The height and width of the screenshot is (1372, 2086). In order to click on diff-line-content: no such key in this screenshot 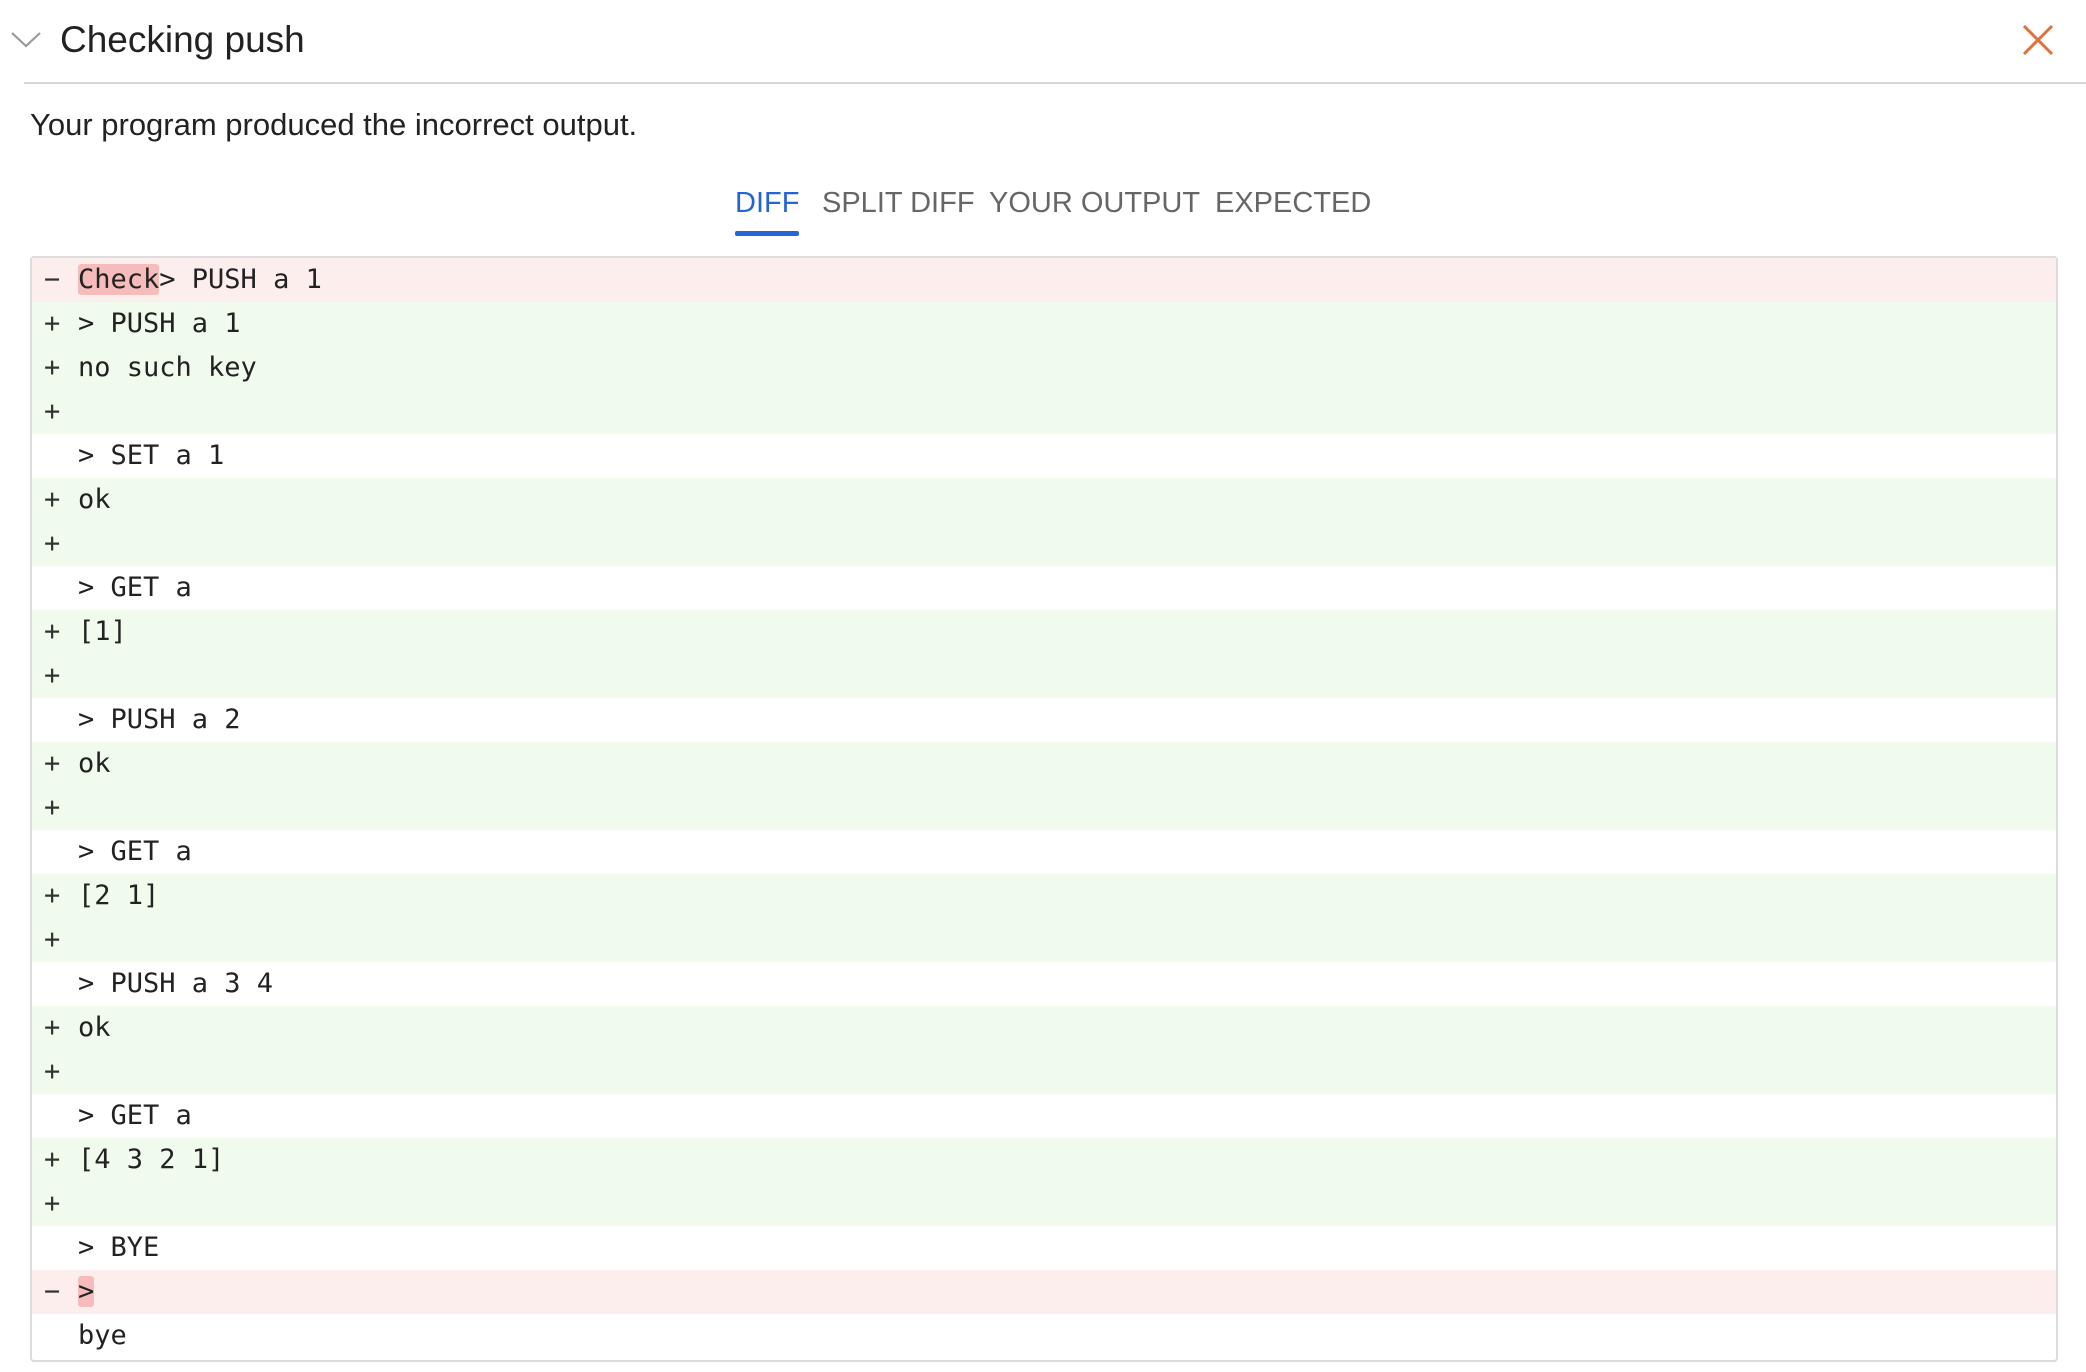, I will do `click(167, 367)`.